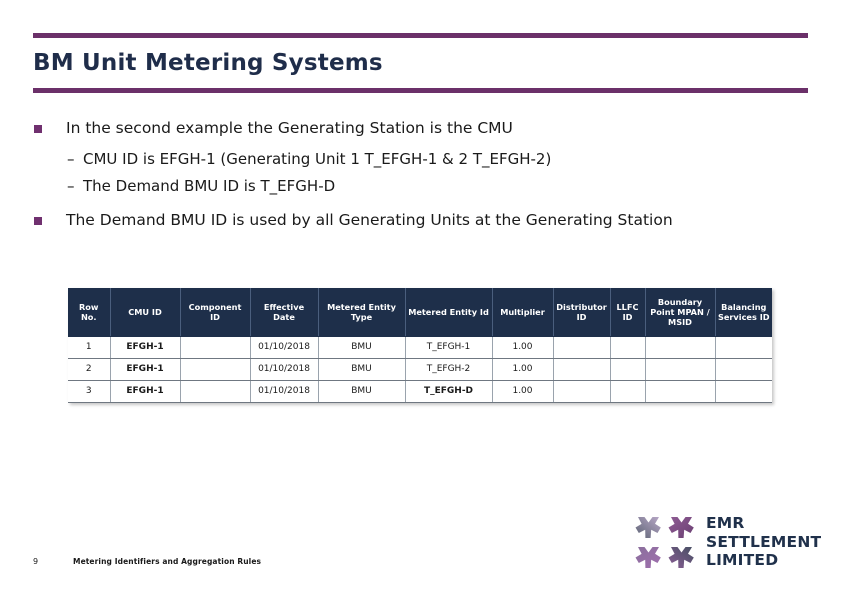 The width and height of the screenshot is (842, 595). I want to click on logo-wordmark: EMR SETTLEMENT LIMITED, so click(763, 542).